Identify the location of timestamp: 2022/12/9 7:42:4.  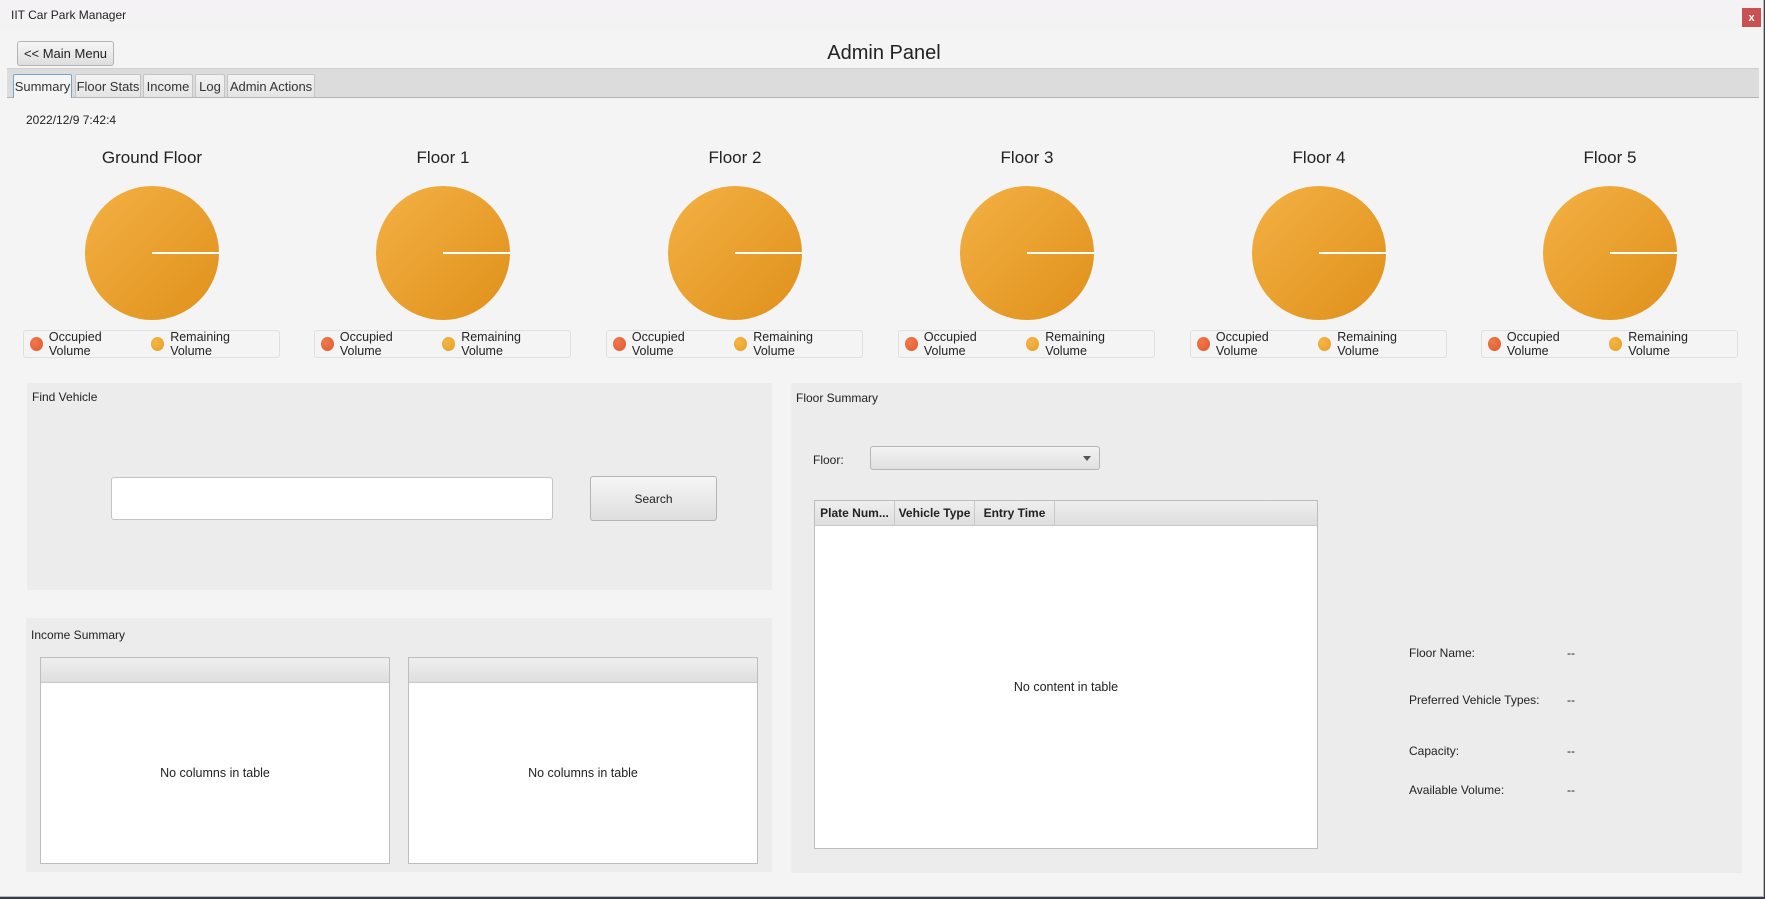
(71, 120).